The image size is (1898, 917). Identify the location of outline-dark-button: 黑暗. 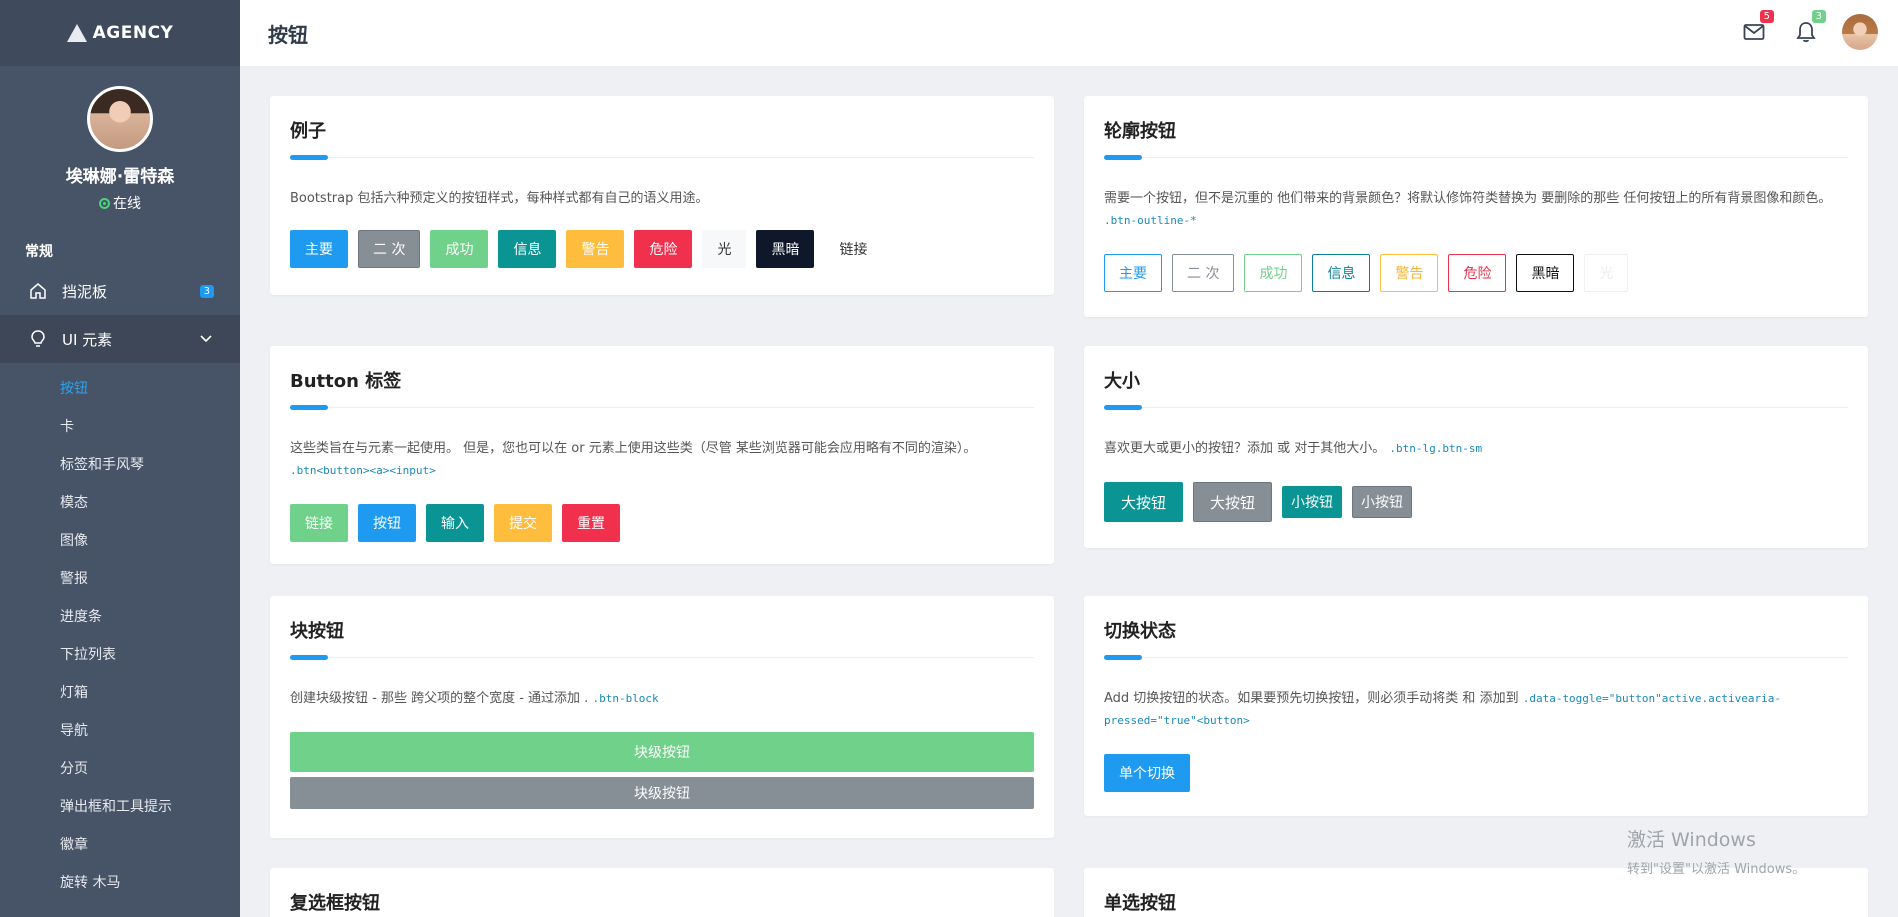
(1545, 273).